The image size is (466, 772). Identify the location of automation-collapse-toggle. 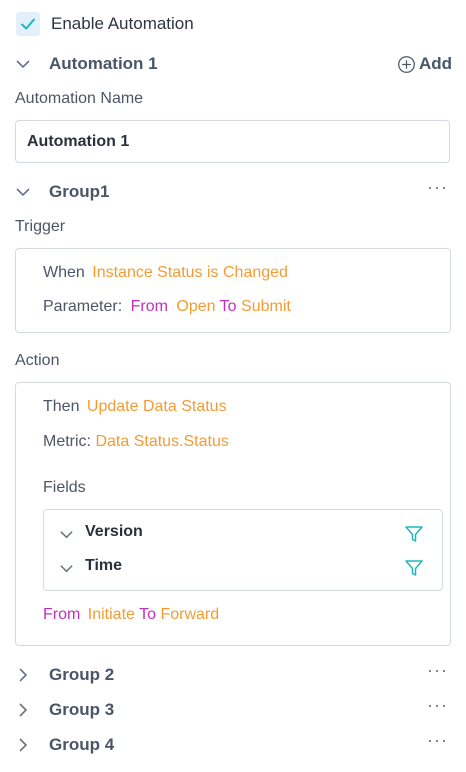
(23, 66).